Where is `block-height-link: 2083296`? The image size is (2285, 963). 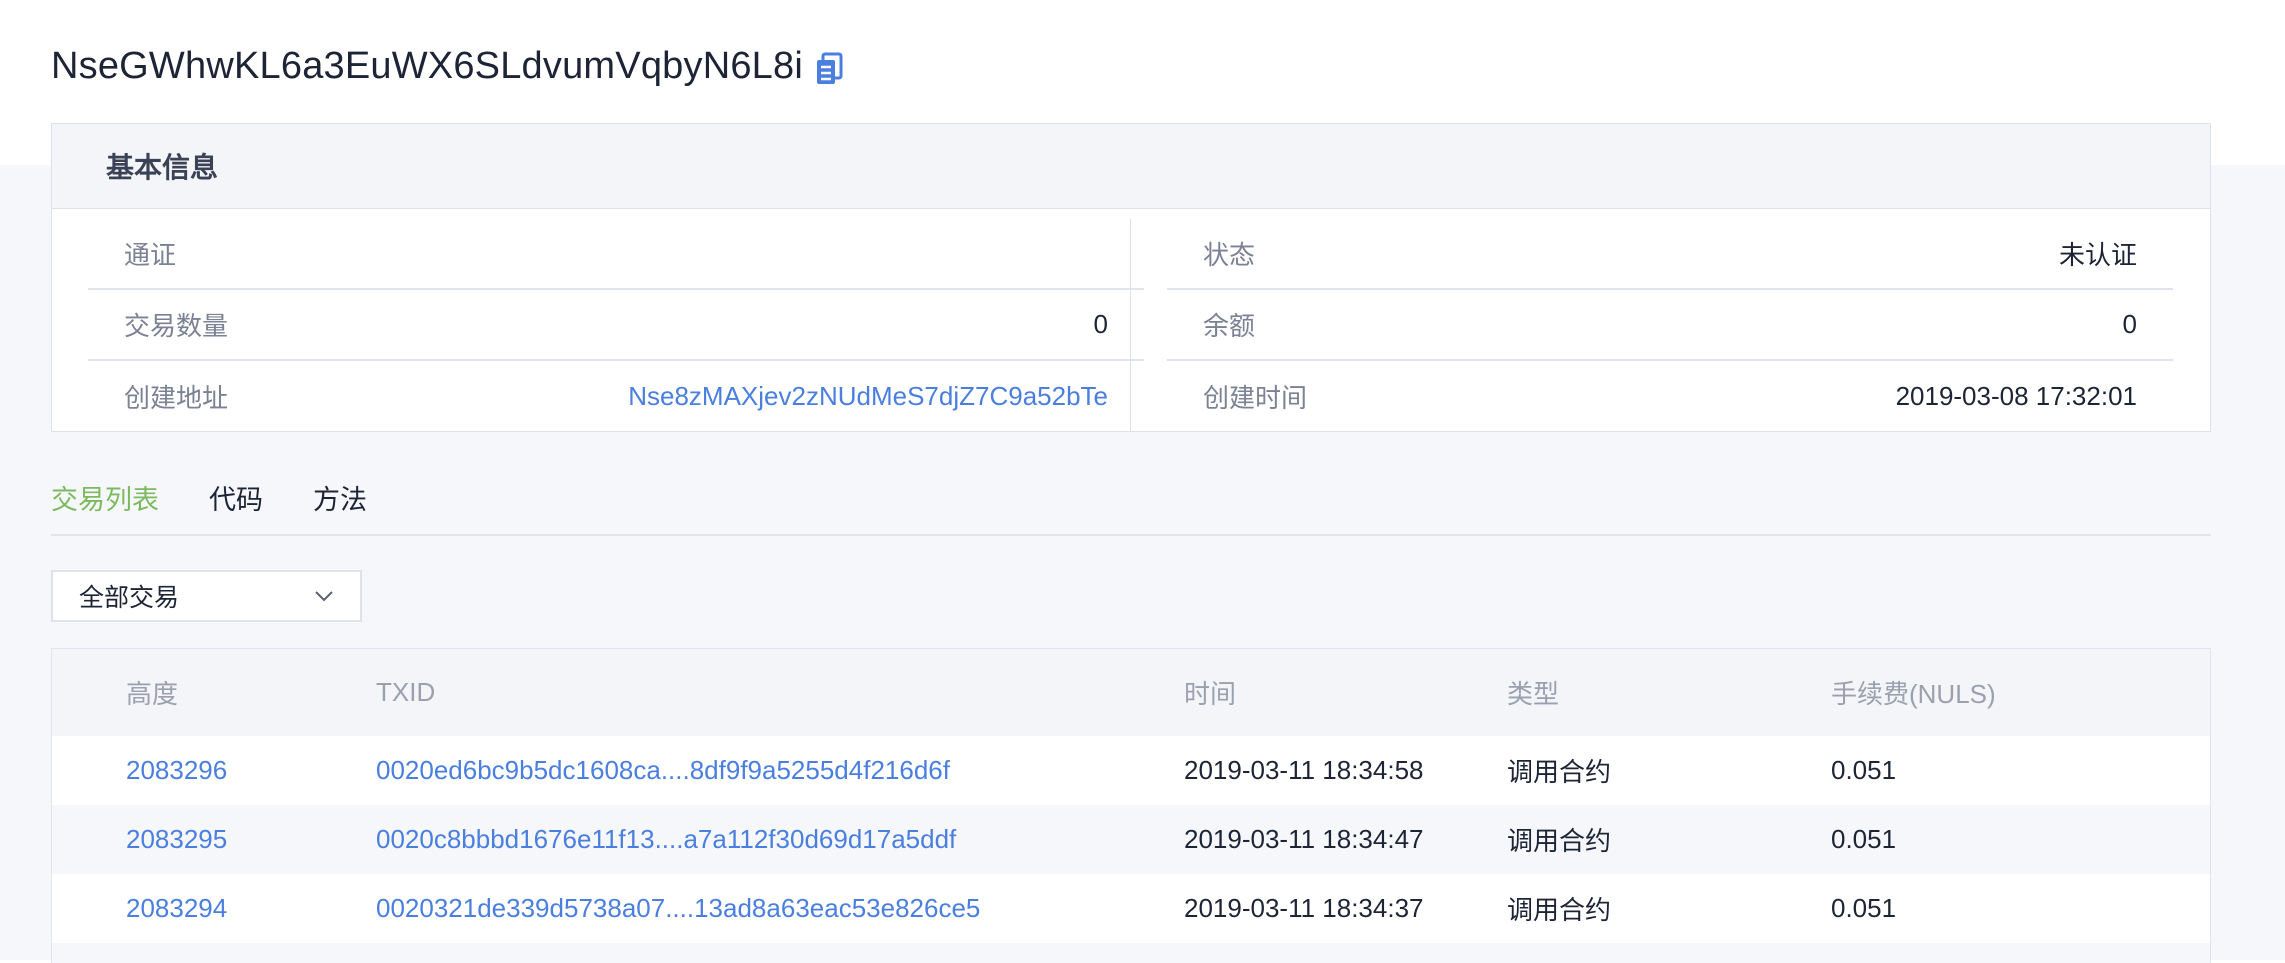
block-height-link: 2083296 is located at coordinates (214, 770).